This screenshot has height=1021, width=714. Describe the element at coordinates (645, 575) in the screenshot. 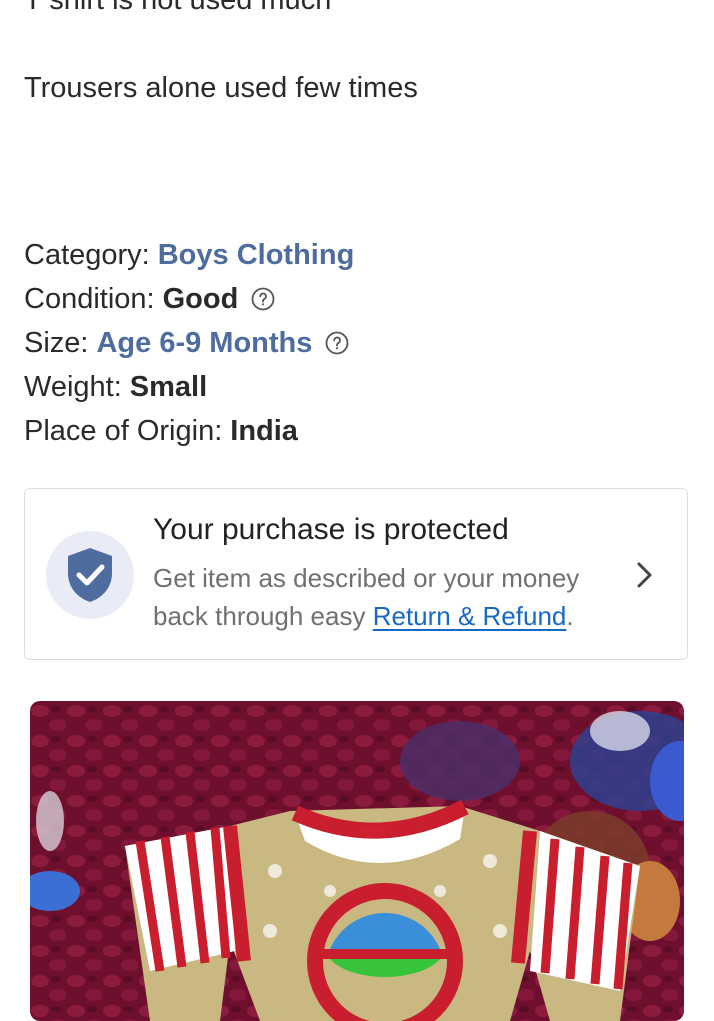

I see `chevron-right-icon` at that location.